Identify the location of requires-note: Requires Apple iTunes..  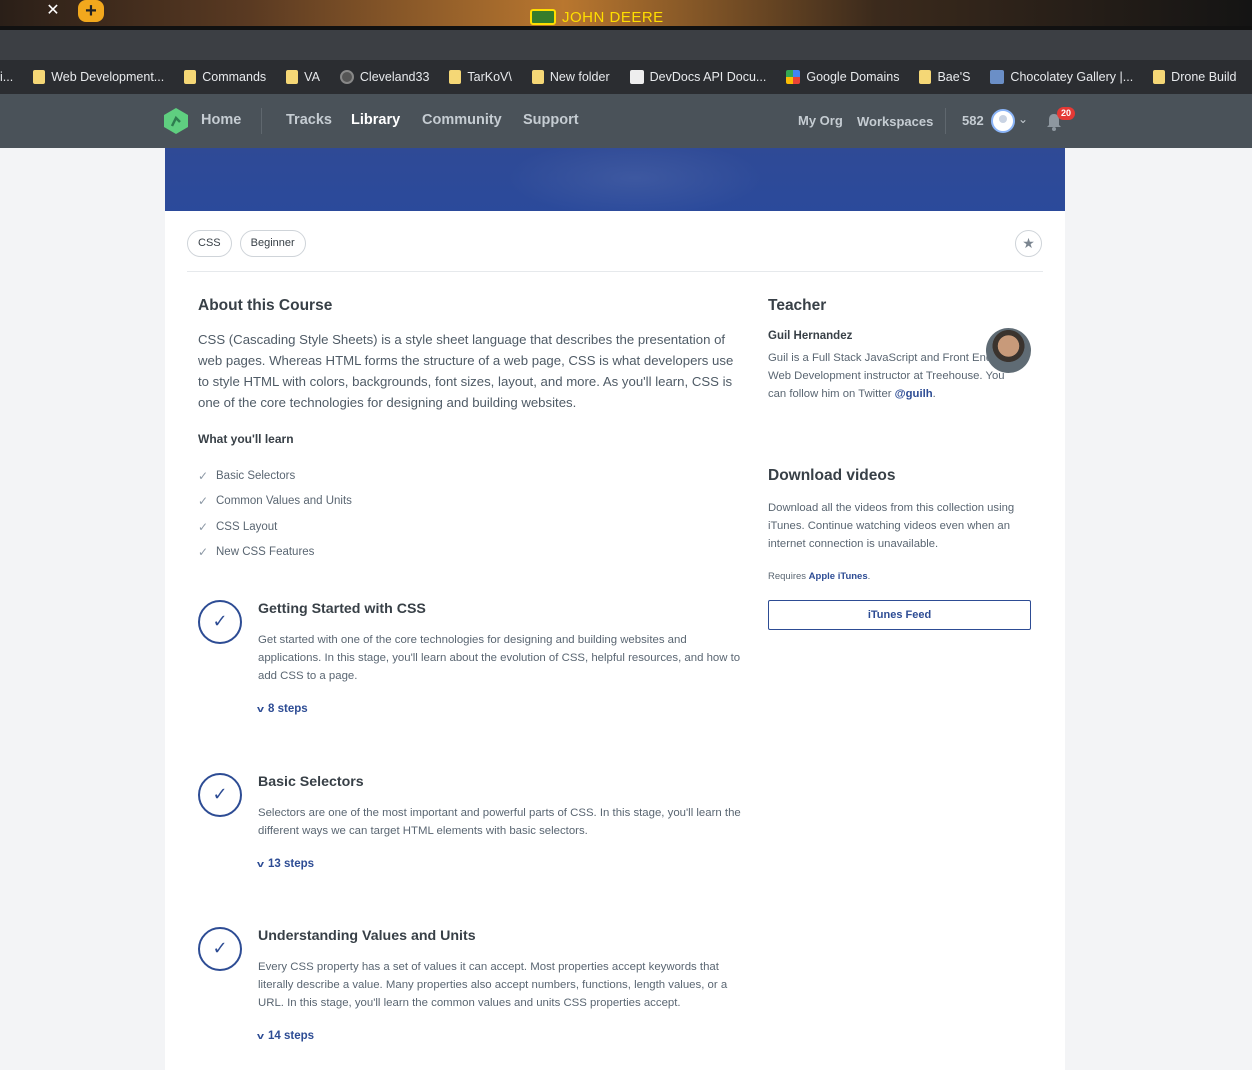
(819, 576).